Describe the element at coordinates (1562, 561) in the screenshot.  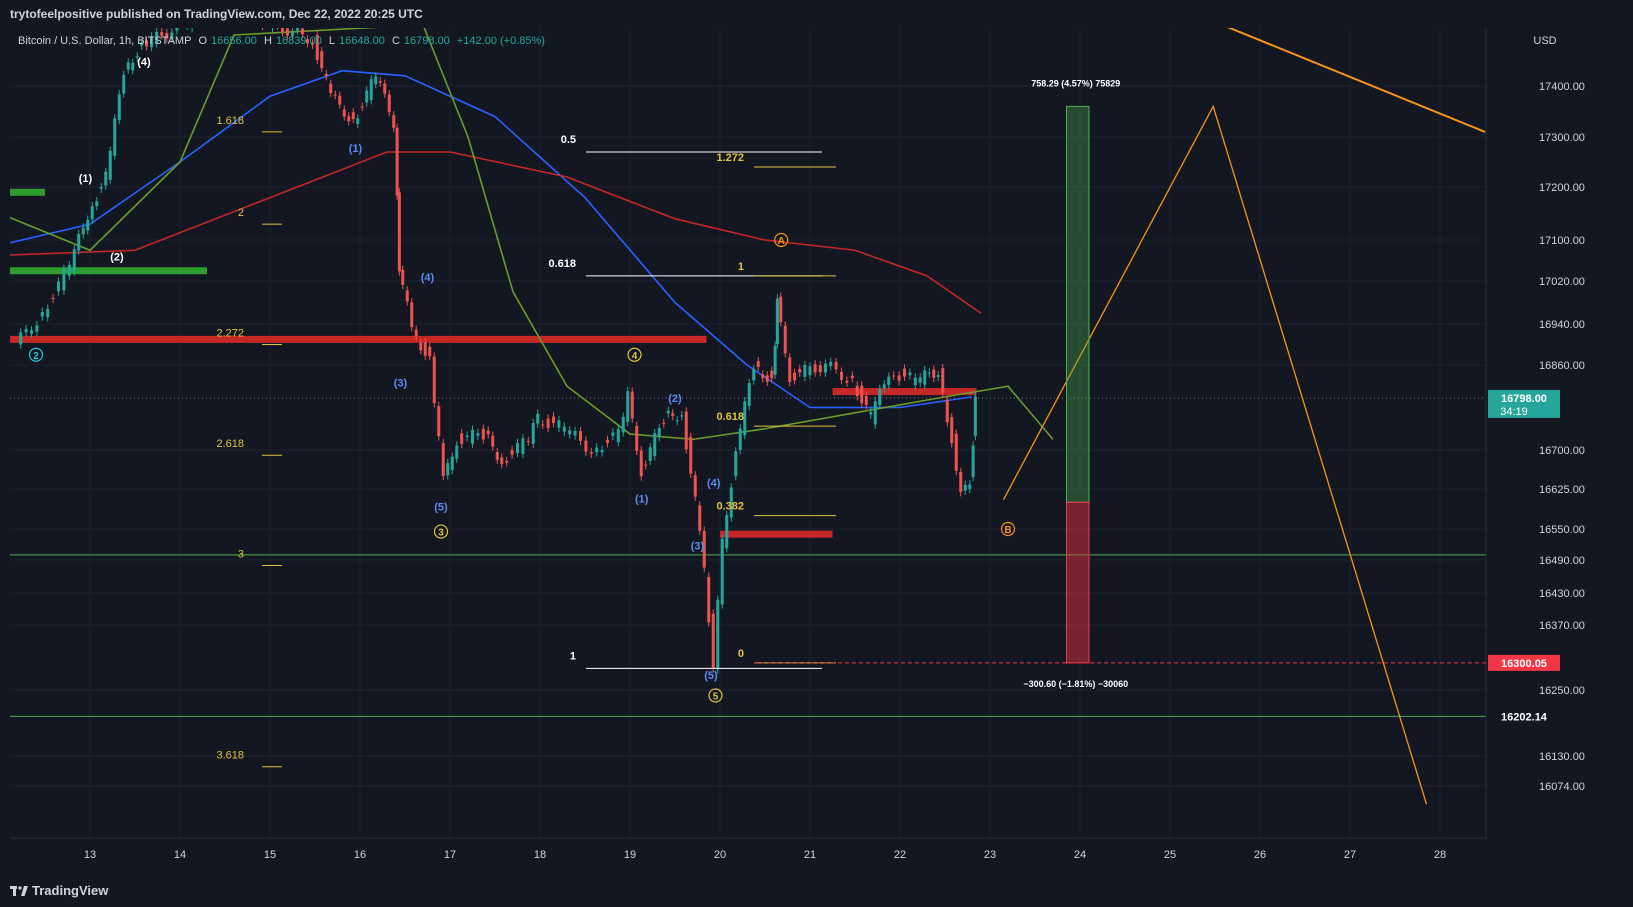
I see `price-tick-label: 16490.00` at that location.